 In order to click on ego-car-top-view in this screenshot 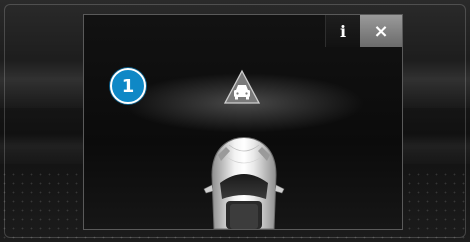, I will do `click(244, 183)`.